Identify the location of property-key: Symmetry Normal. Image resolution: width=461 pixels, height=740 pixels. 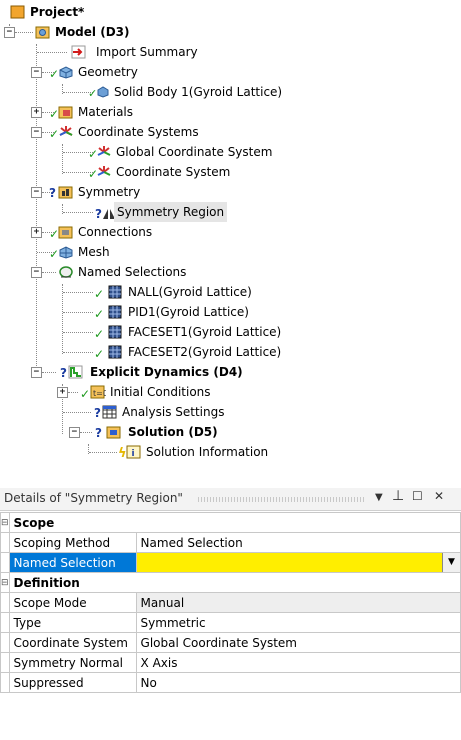
(72, 662).